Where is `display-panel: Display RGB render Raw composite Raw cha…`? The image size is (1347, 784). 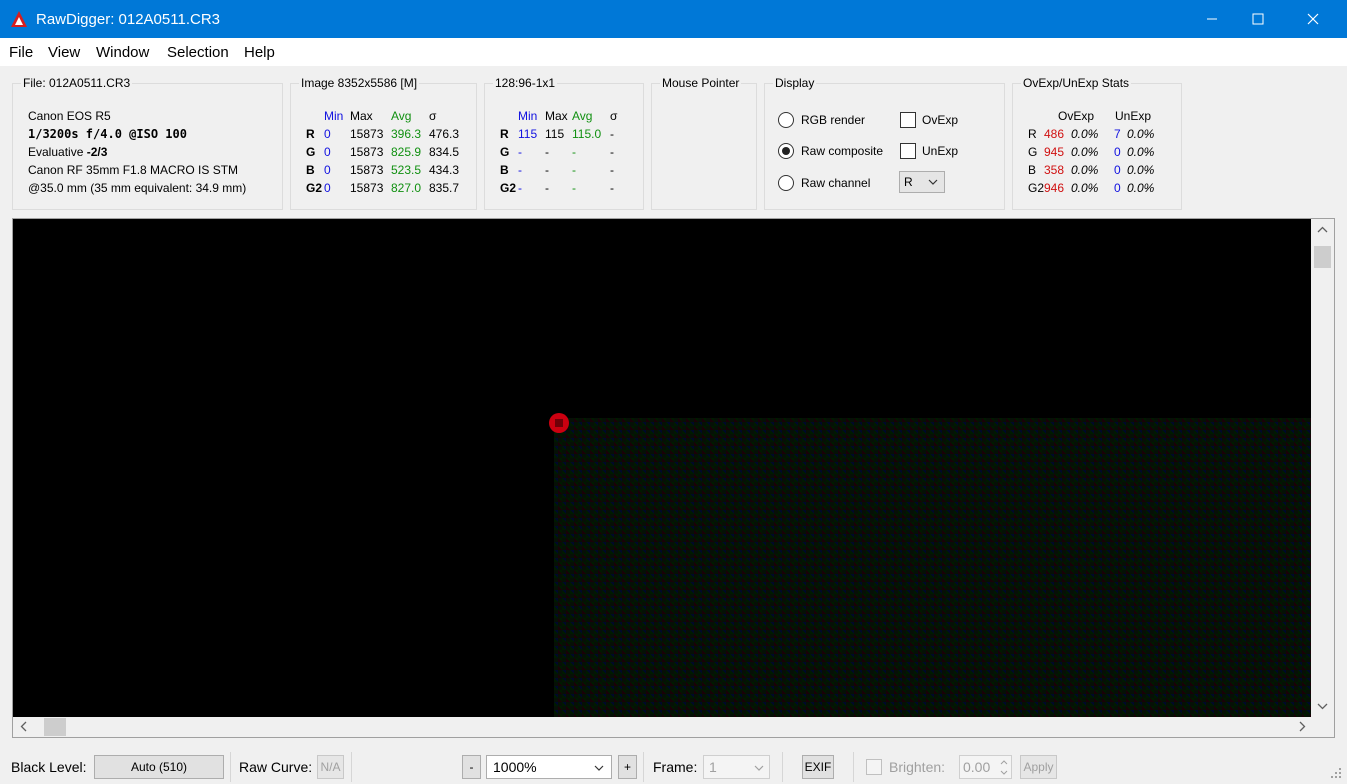 display-panel: Display RGB render Raw composite Raw cha… is located at coordinates (884, 143).